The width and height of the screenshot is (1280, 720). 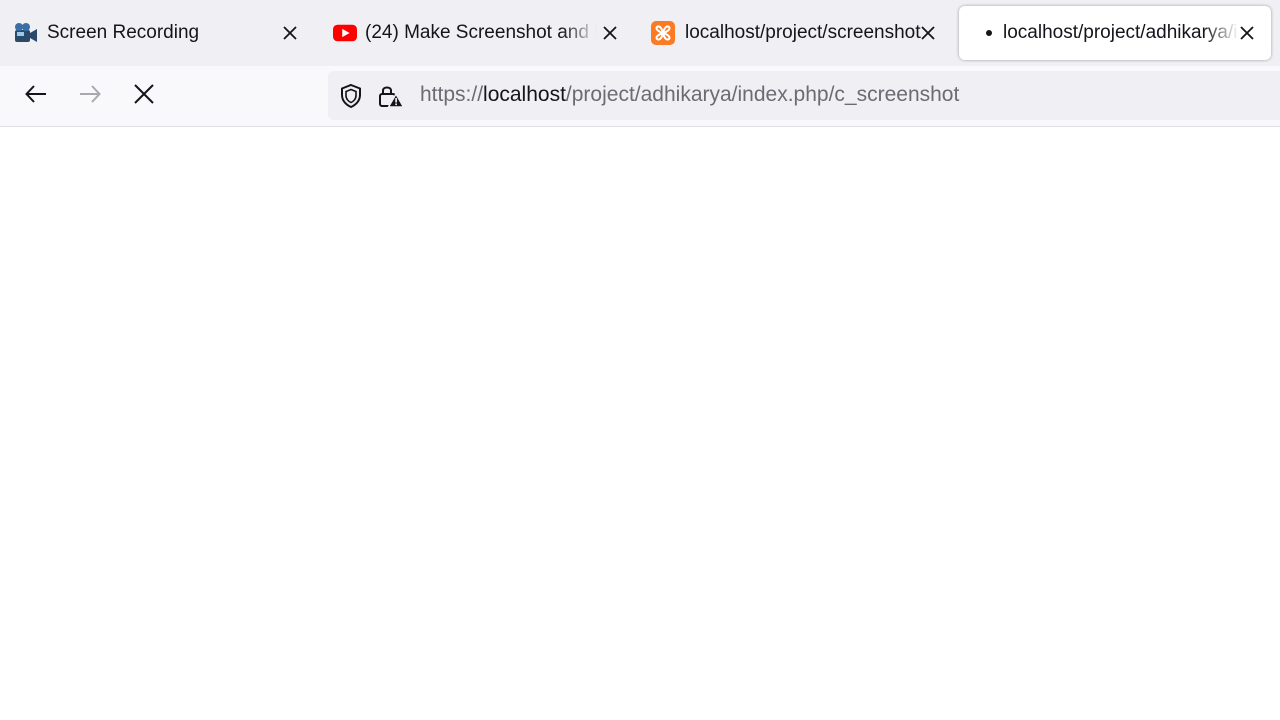 I want to click on tab-localhost-screenshot: localhost/project/screenshot/, so click(x=799, y=33).